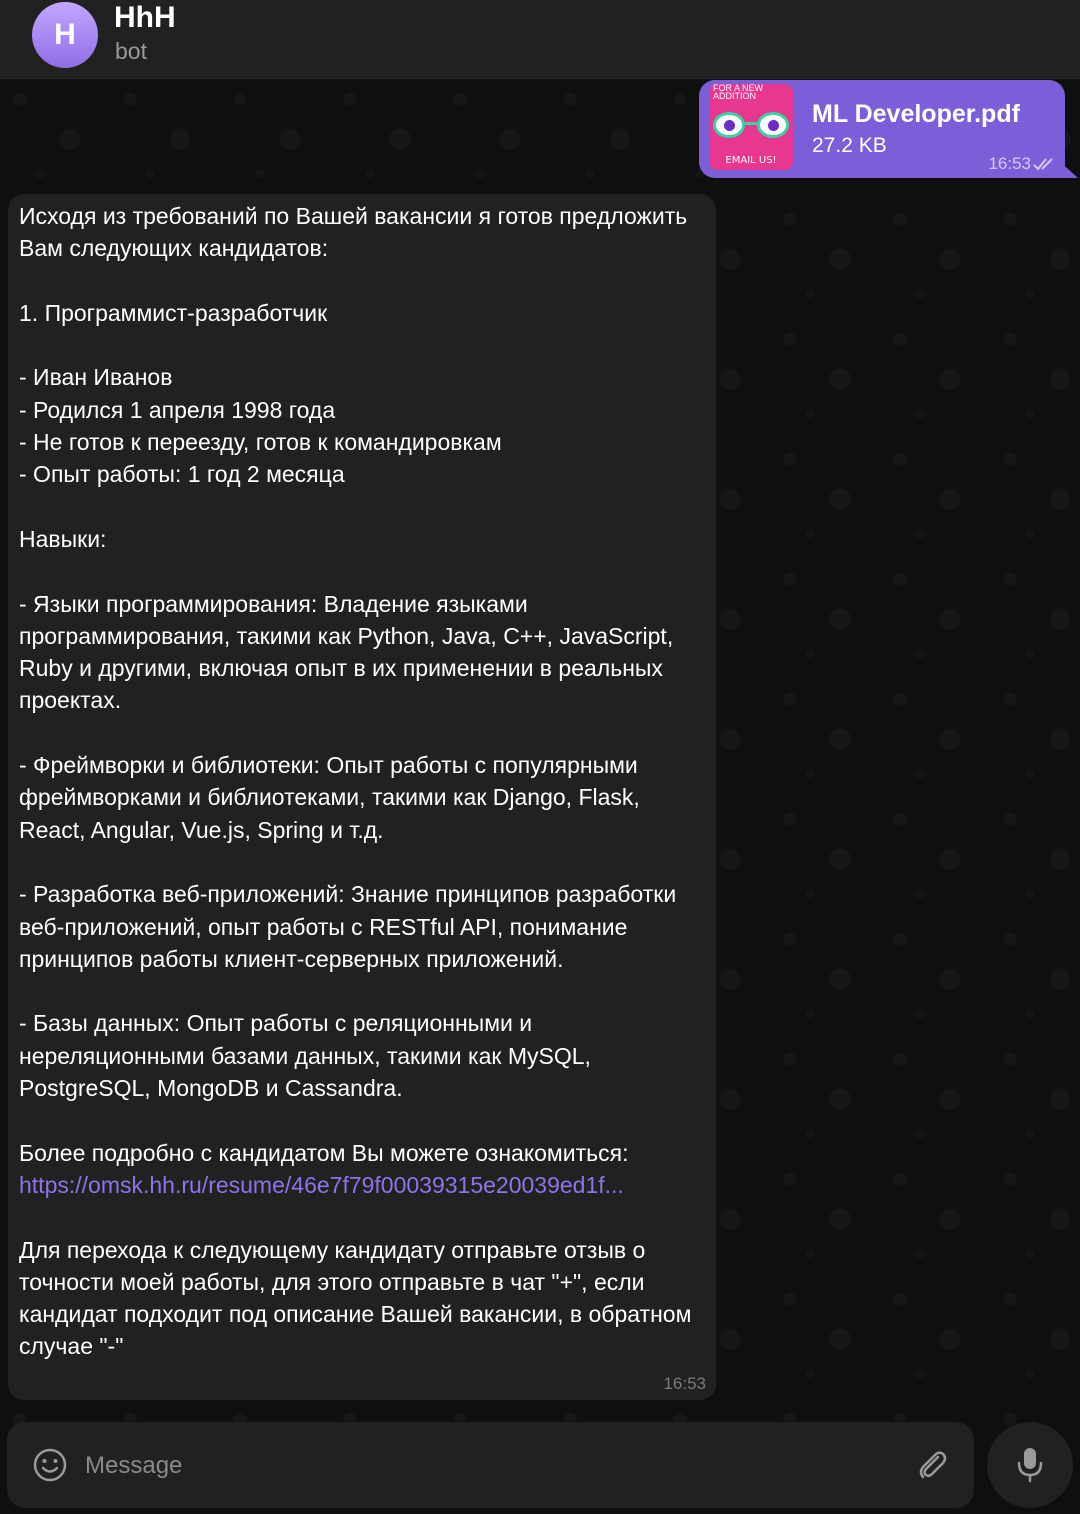  Describe the element at coordinates (65, 35) in the screenshot. I see `avatar: H` at that location.